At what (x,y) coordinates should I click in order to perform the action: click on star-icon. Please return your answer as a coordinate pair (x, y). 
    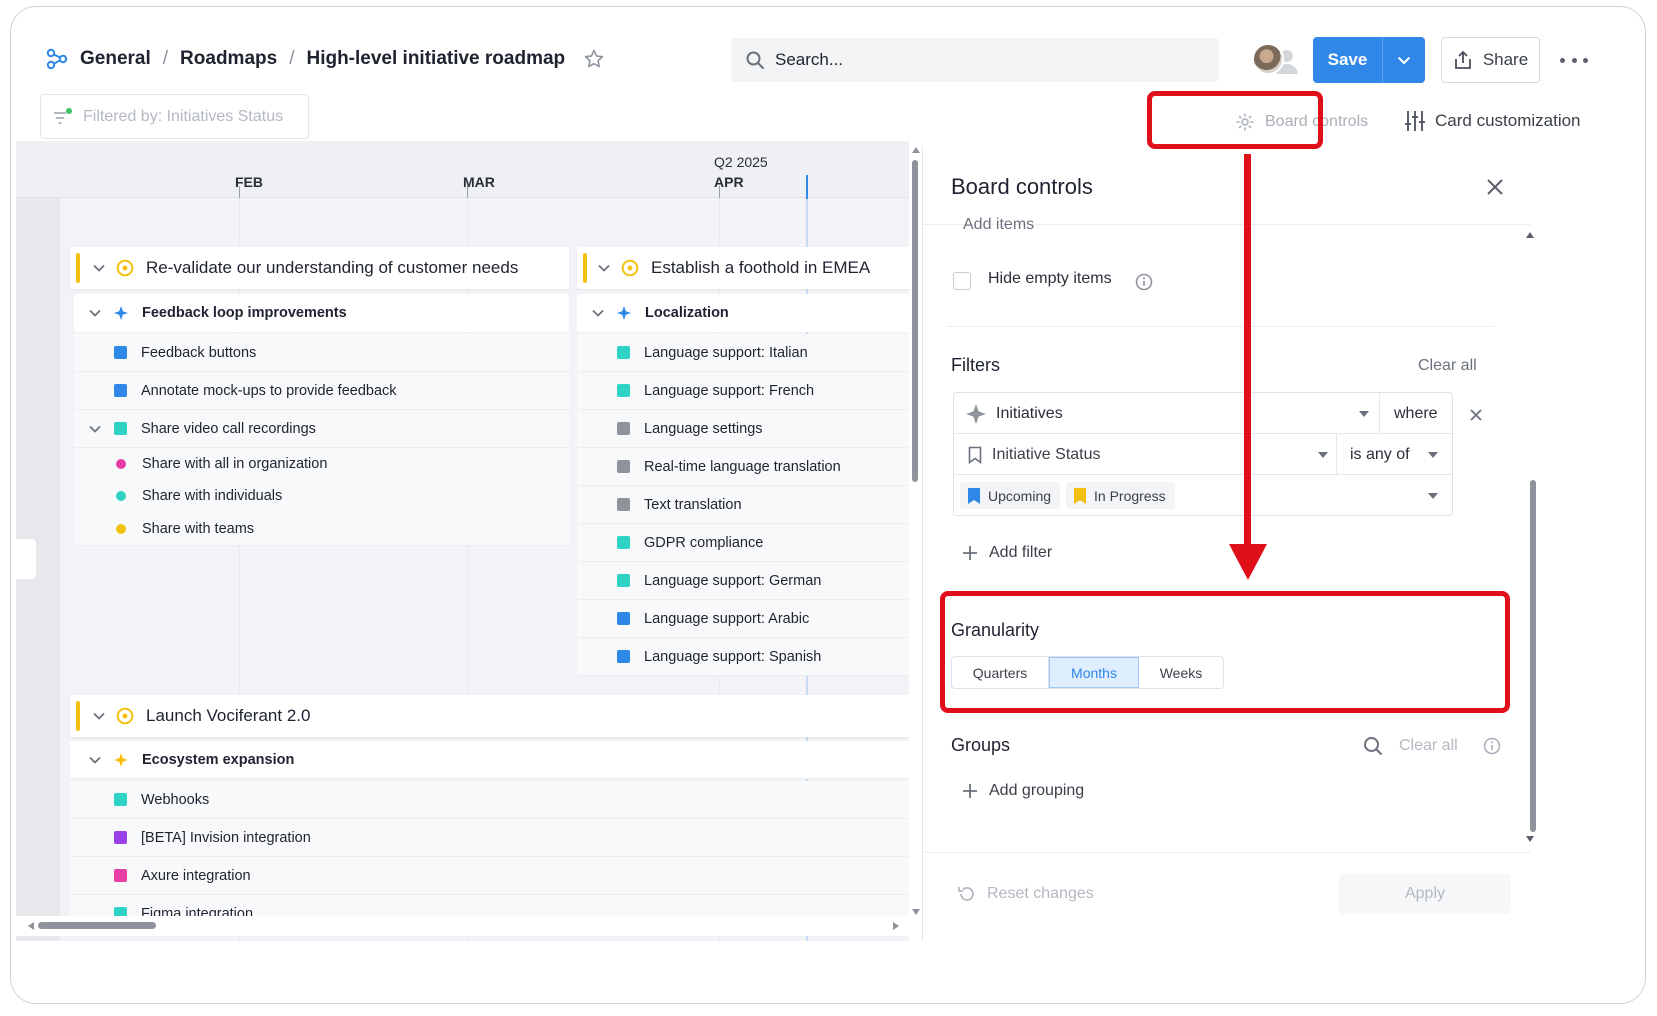
    Looking at the image, I should click on (594, 59).